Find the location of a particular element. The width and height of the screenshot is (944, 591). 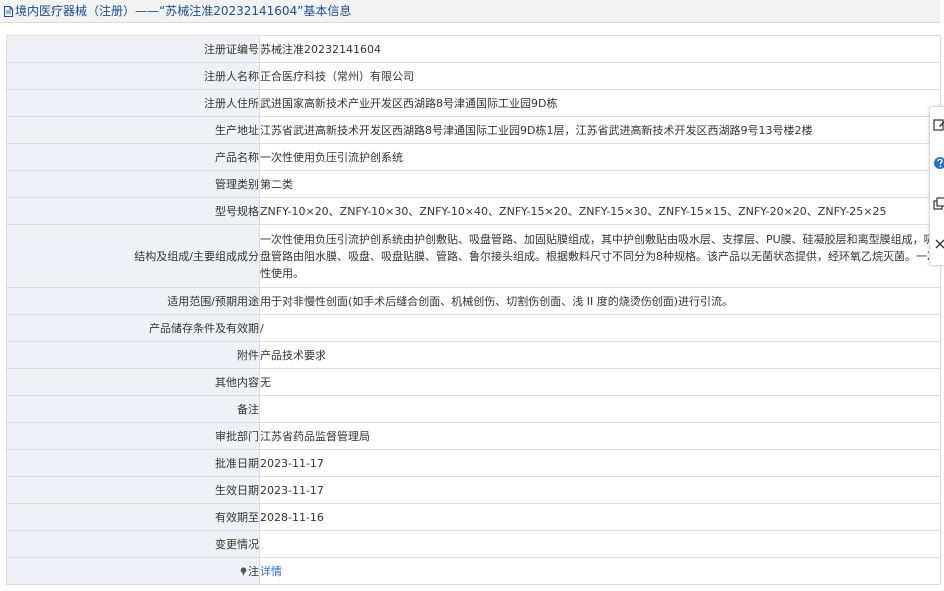

table-row: 产品储存条件及有效期 / is located at coordinates (473, 328).